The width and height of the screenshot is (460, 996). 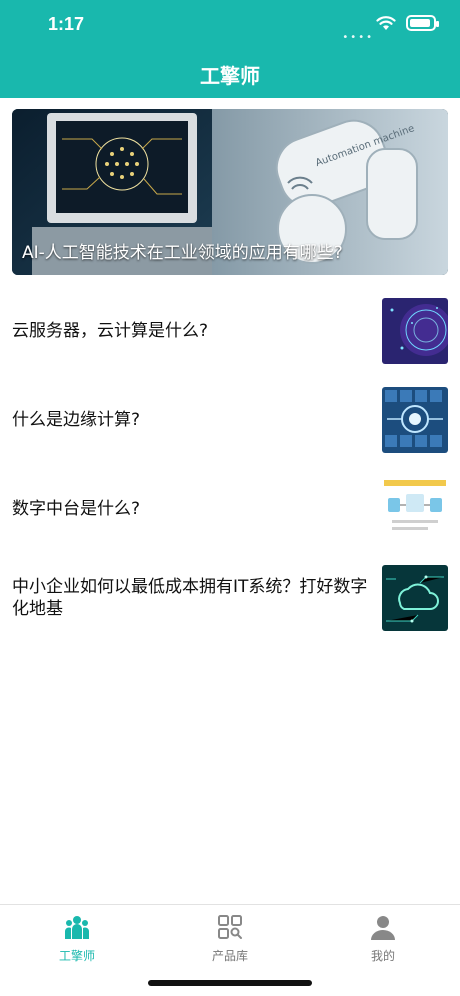 I want to click on tab-product-library: 产品库, so click(x=230, y=941).